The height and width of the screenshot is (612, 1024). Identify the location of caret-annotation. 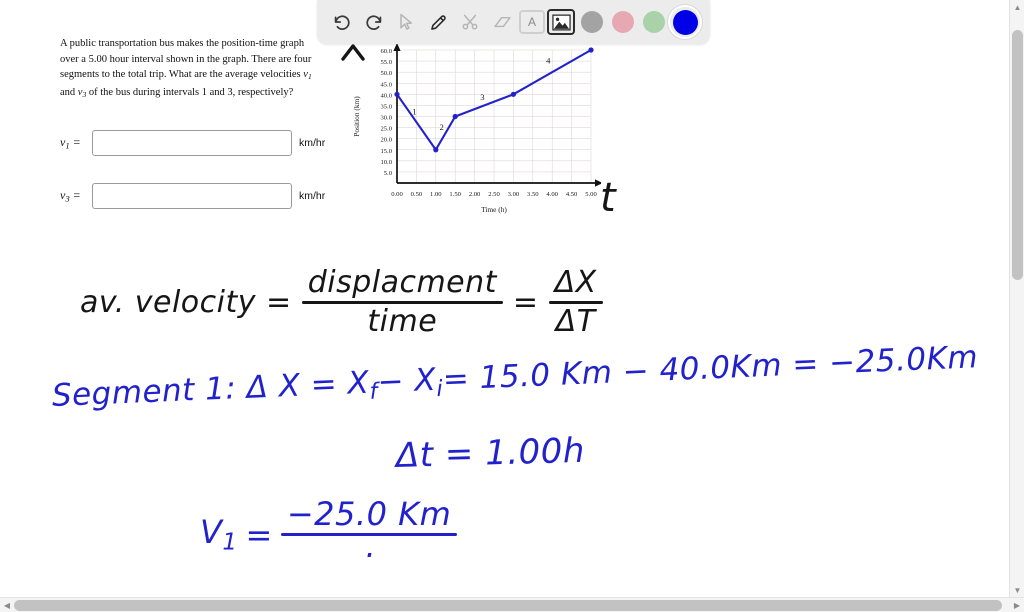
(353, 54).